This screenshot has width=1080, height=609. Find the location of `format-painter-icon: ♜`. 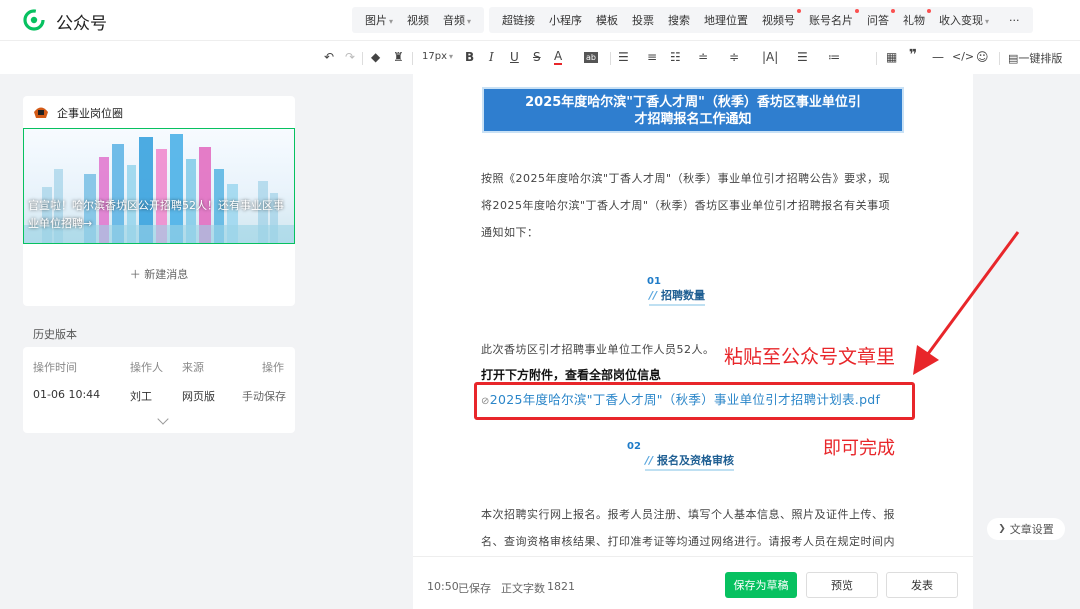

format-painter-icon: ♜ is located at coordinates (398, 57).